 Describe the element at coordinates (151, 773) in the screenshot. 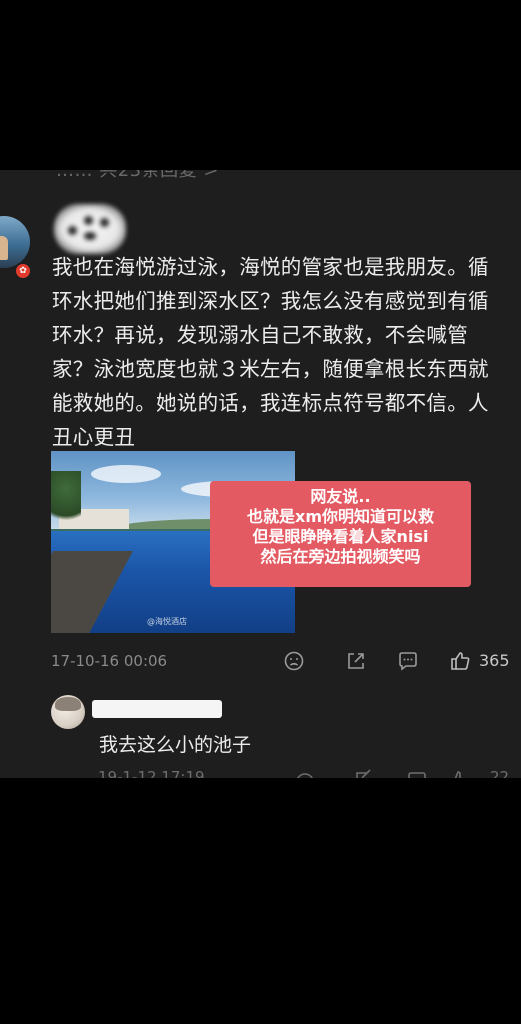

I see `next-reply-timestamp: 19-1-12 17:19` at that location.